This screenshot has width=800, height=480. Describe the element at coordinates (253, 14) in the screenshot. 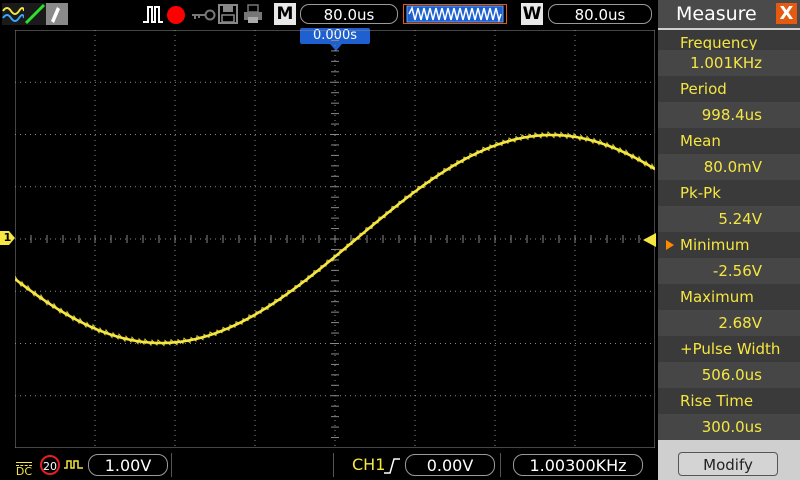

I see `print-icon` at that location.